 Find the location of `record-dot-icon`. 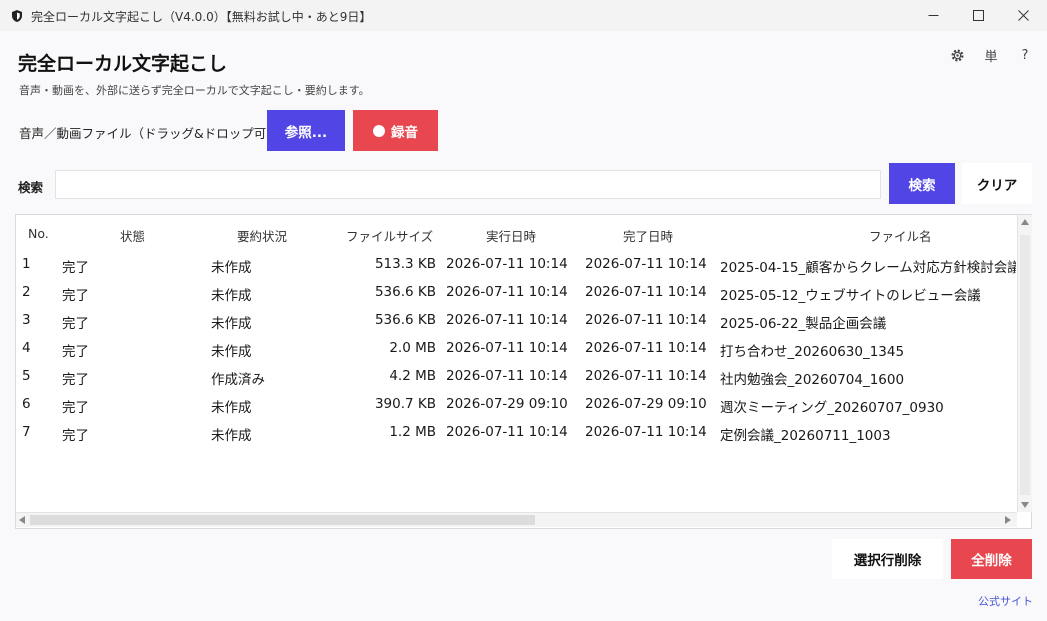

record-dot-icon is located at coordinates (379, 130).